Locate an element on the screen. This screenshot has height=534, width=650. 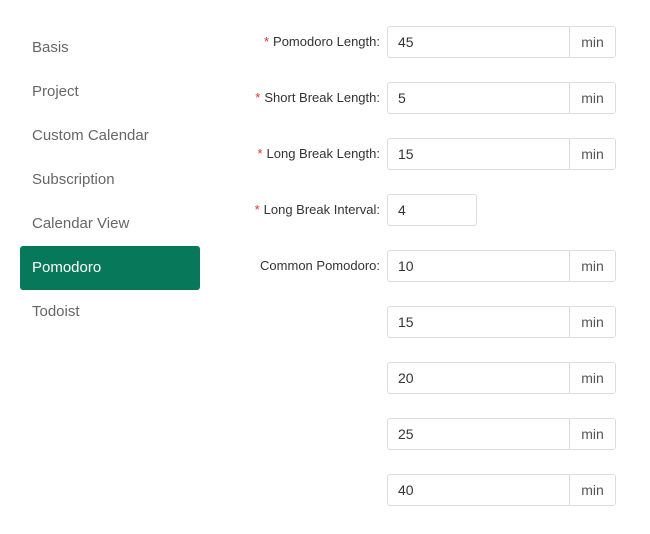
common-pomodoro-label: Common Pomodoro: is located at coordinates (320, 265).